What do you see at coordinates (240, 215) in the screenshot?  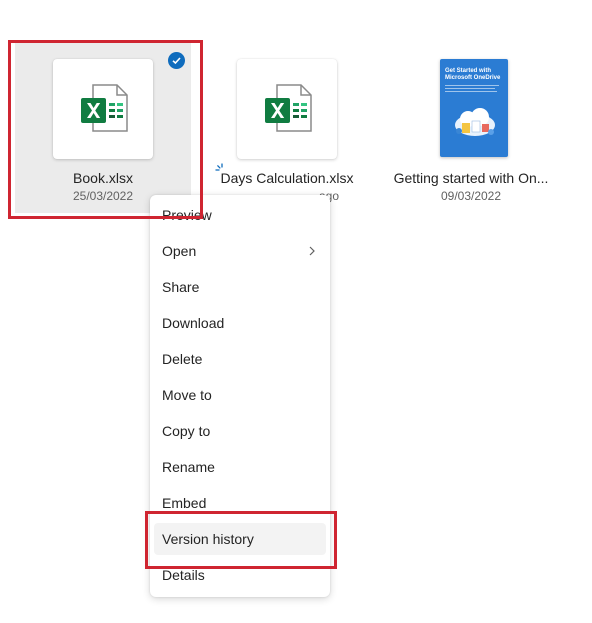 I see `menu-item-preview: Preview` at bounding box center [240, 215].